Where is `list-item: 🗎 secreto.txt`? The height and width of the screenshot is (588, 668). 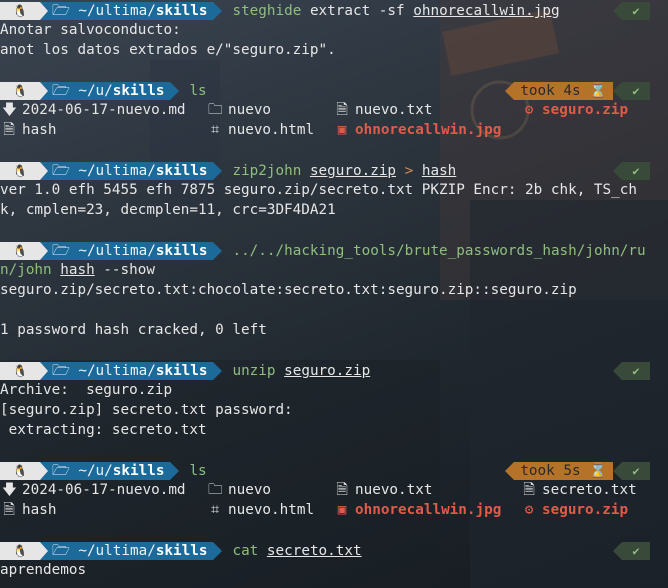 list-item: 🗎 secreto.txt is located at coordinates (579, 490).